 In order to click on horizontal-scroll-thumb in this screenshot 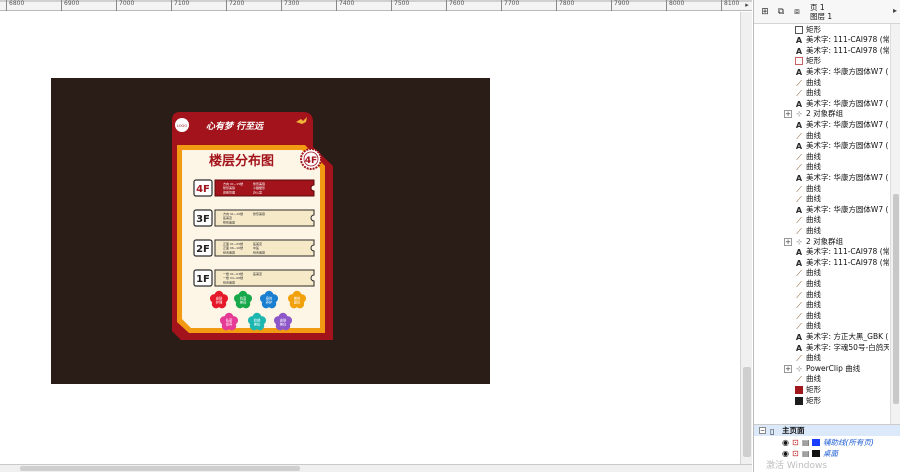, I will do `click(160, 468)`.